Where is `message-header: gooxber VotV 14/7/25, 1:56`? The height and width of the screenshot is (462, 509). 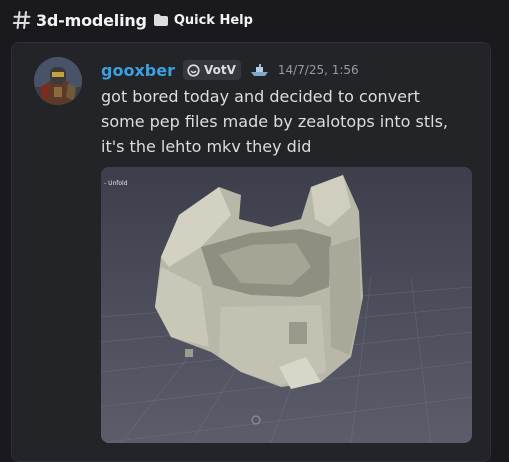
message-header: gooxber VotV 14/7/25, 1:56 is located at coordinates (230, 70).